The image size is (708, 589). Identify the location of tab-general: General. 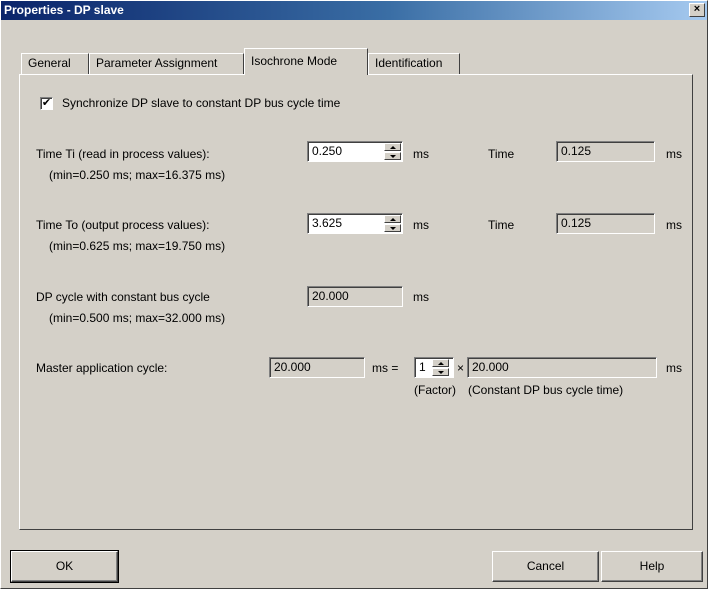
(55, 63).